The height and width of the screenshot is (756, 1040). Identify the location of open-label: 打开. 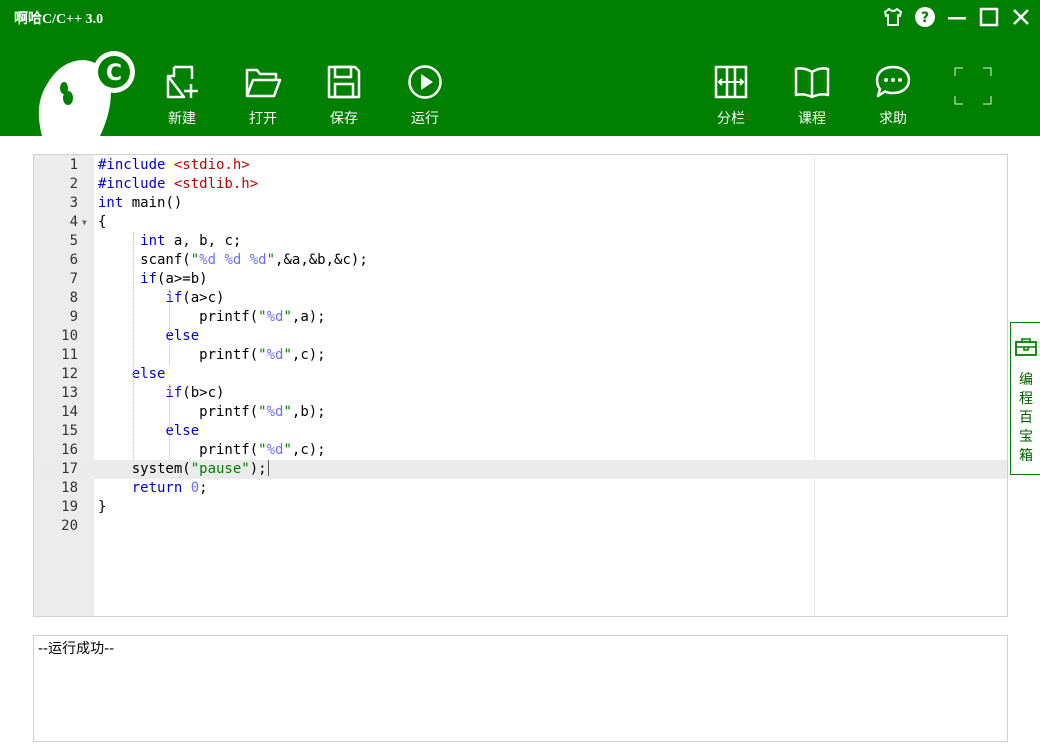
(263, 119).